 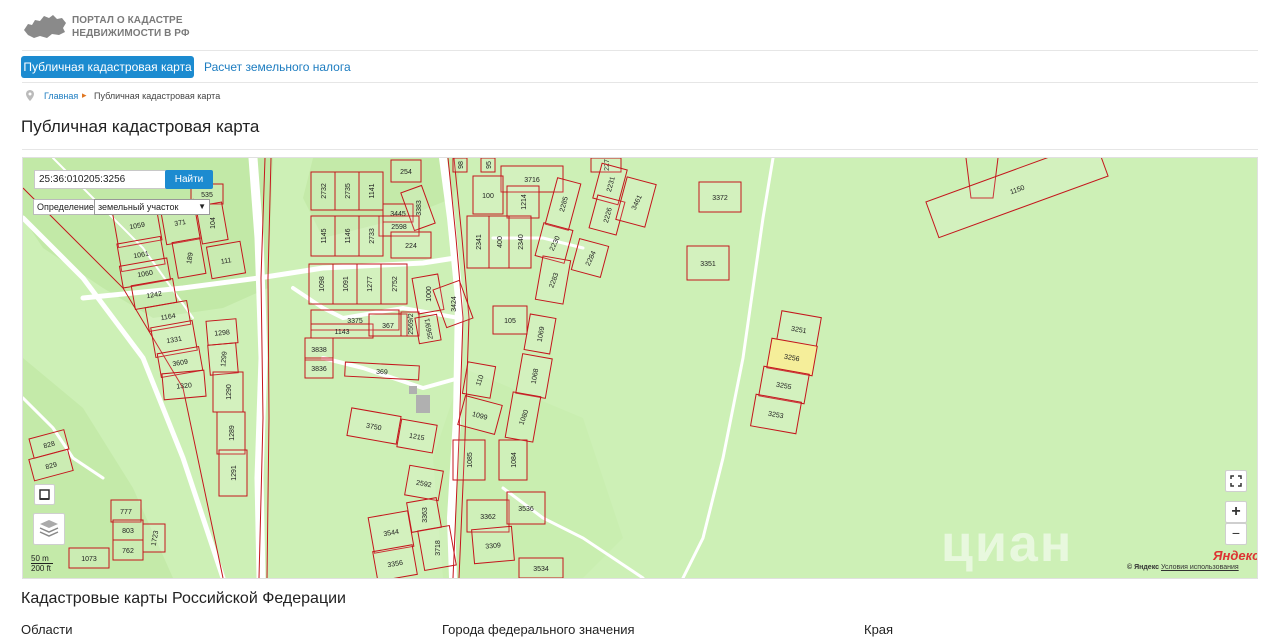 I want to click on parcel: 3838, so click(x=319, y=349).